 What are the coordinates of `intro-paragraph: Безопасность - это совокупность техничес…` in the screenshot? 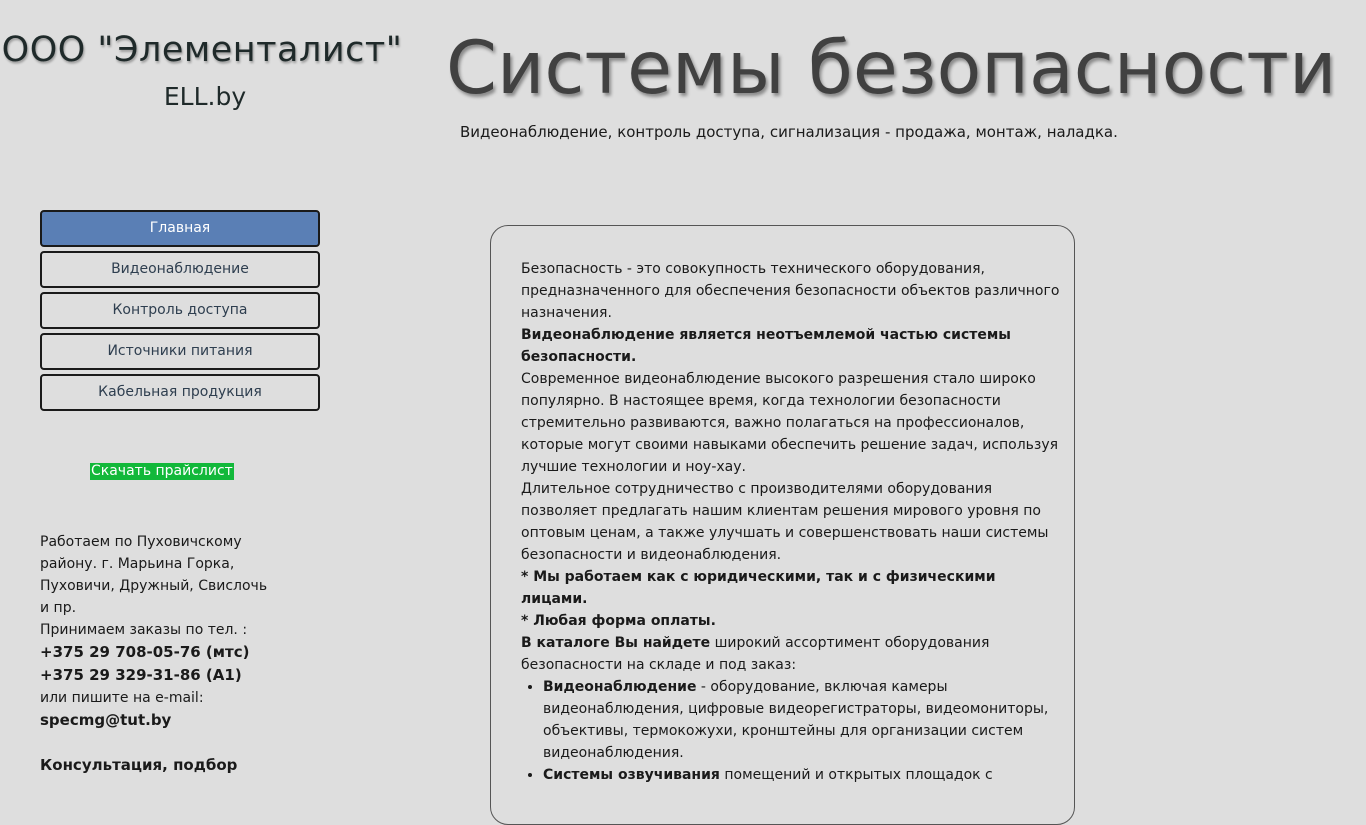 It's located at (790, 291).